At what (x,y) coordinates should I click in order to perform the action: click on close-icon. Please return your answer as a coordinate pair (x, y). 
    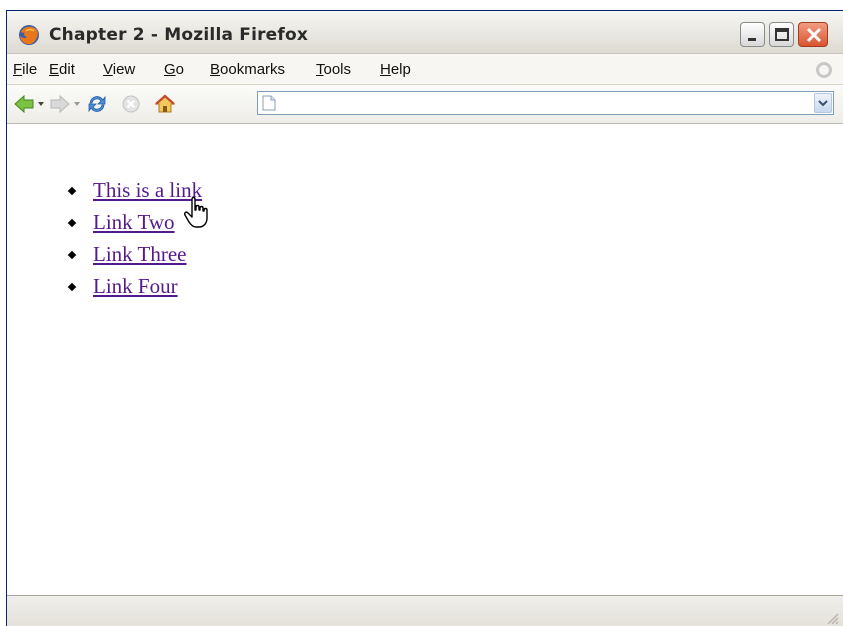
    Looking at the image, I should click on (814, 35).